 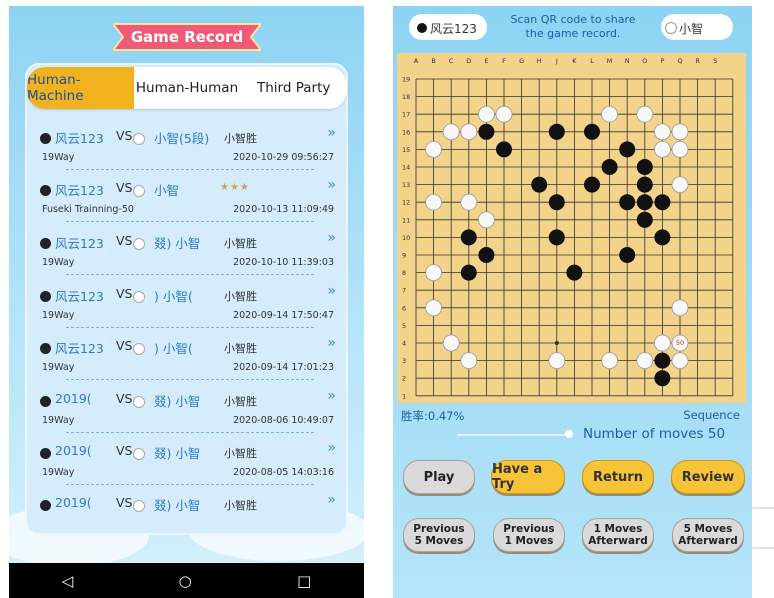 I want to click on win-rate: 胜率:0.47%, so click(x=433, y=416).